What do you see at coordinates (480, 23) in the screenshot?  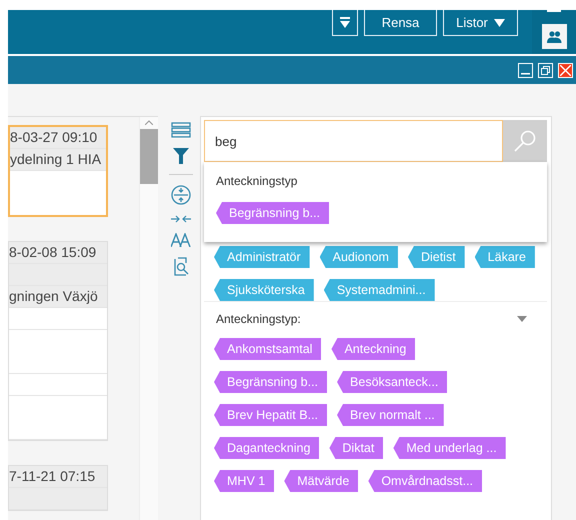 I see `lists-menu-button: Listor` at bounding box center [480, 23].